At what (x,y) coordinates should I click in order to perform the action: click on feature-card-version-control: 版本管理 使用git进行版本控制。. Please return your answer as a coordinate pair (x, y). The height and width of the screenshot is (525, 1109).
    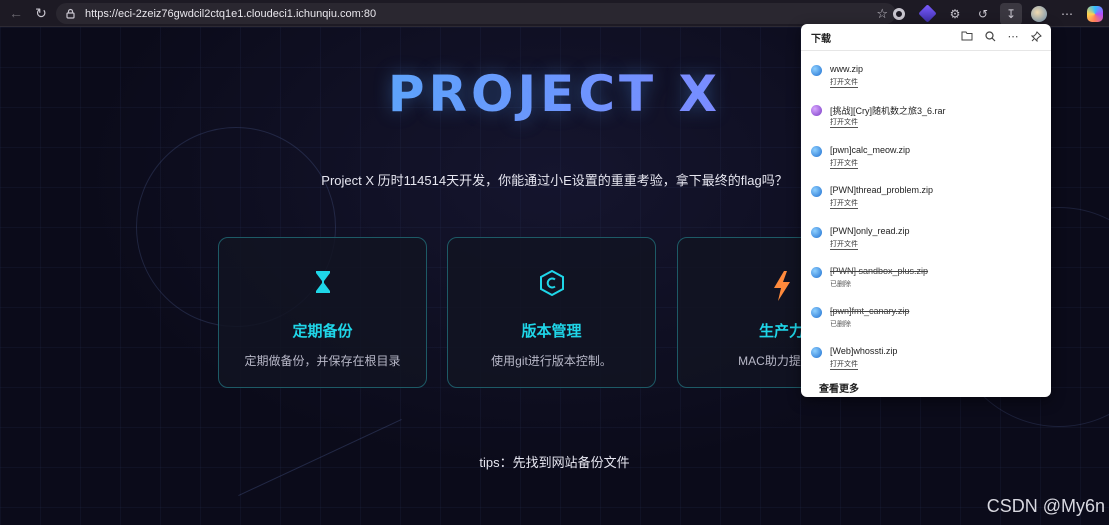
    Looking at the image, I should click on (551, 312).